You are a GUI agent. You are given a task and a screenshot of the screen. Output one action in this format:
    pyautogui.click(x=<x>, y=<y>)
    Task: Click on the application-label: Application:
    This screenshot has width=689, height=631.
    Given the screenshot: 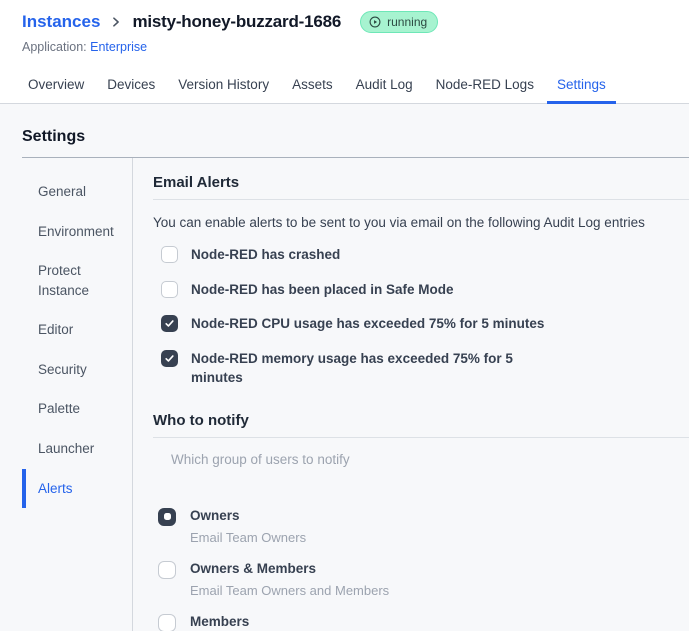 What is the action you would take?
    pyautogui.click(x=54, y=47)
    